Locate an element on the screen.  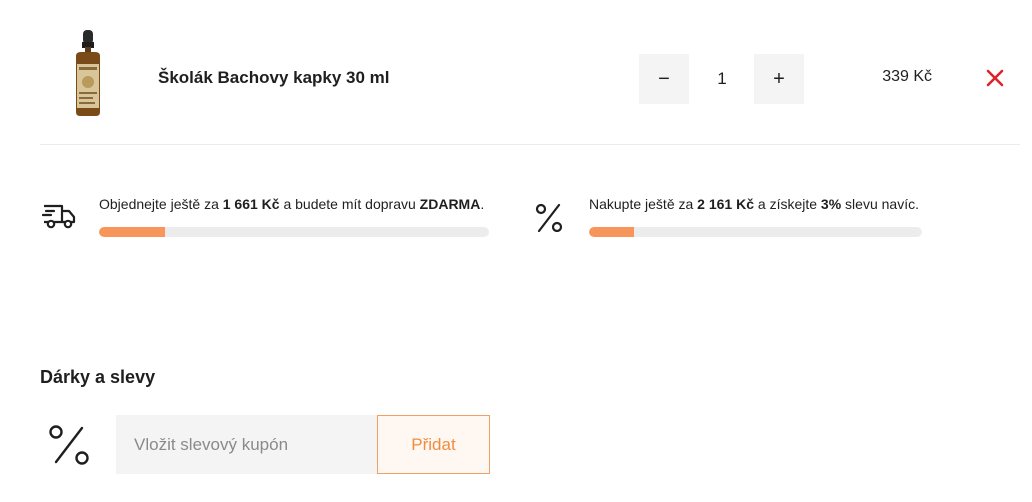
discount-highlight: 3% is located at coordinates (831, 204).